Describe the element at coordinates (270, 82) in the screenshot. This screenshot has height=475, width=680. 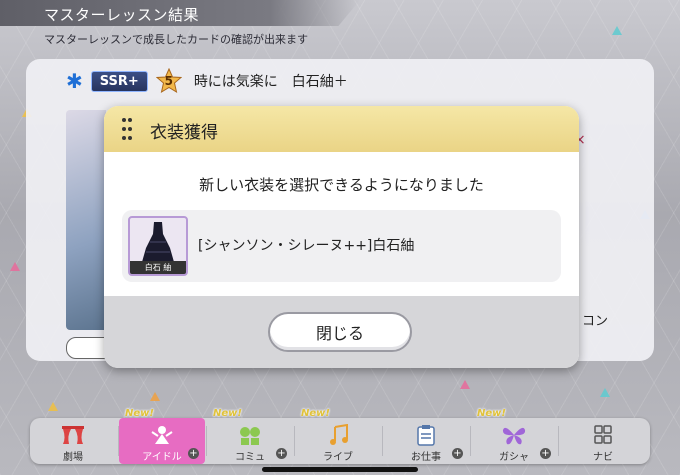
I see `card-name: 時には気楽に 白石紬＋` at that location.